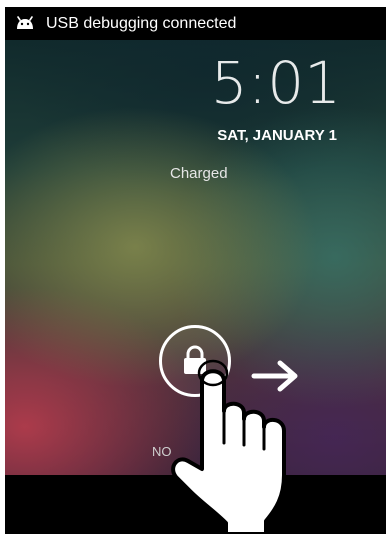 This screenshot has width=391, height=534. I want to click on carrier-text: NO, so click(162, 451).